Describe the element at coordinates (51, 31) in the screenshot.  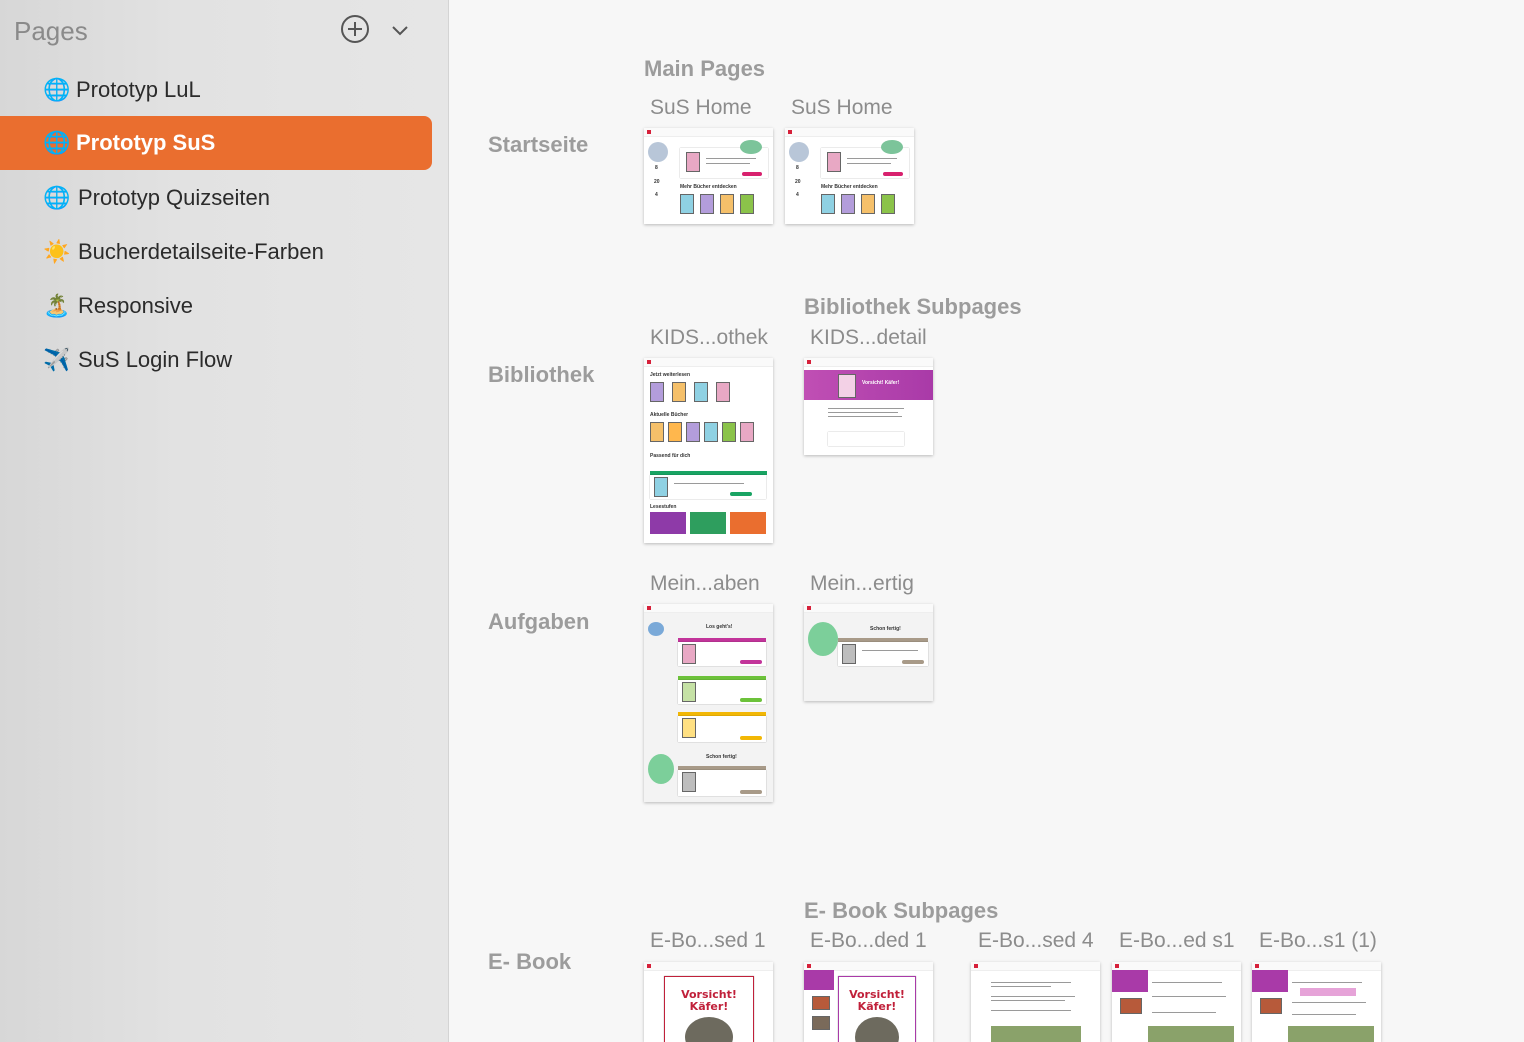
I see `sidebar-title: Pages` at that location.